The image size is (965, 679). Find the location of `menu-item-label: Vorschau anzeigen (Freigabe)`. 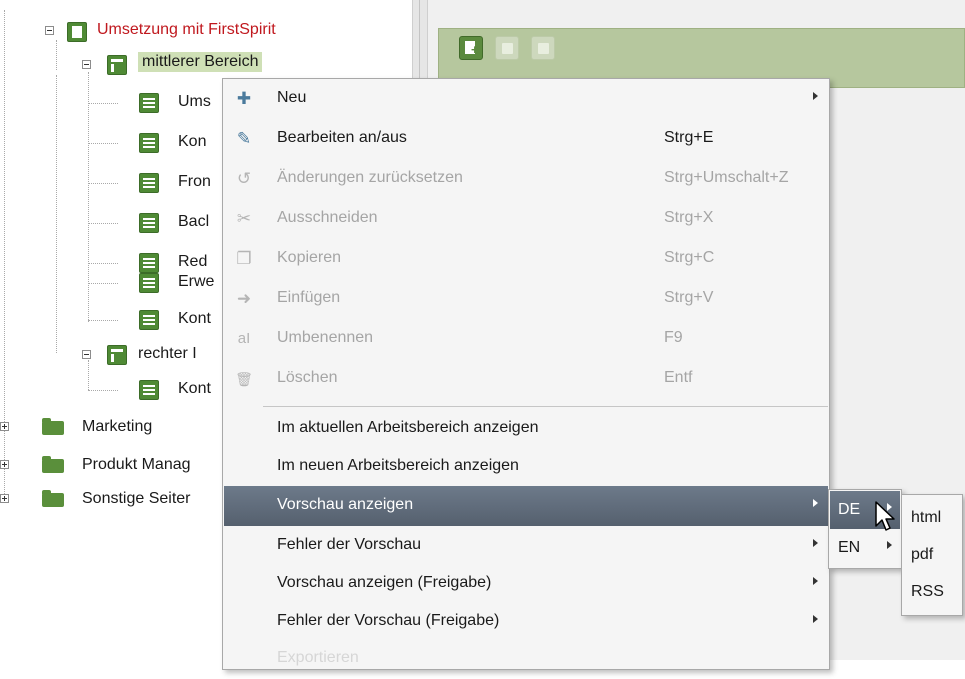

menu-item-label: Vorschau anzeigen (Freigabe) is located at coordinates (384, 582).